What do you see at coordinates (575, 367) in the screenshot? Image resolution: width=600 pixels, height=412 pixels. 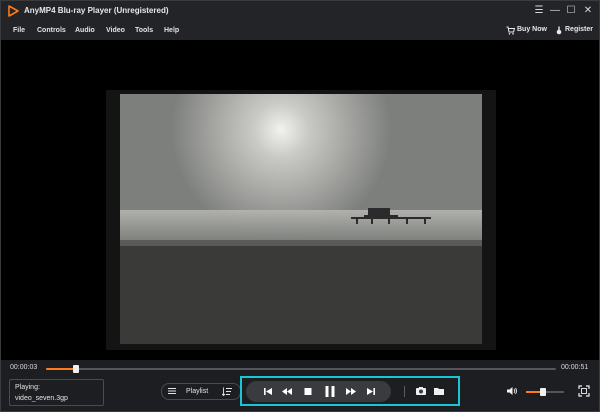 I see `total-time: 00:00:51` at bounding box center [575, 367].